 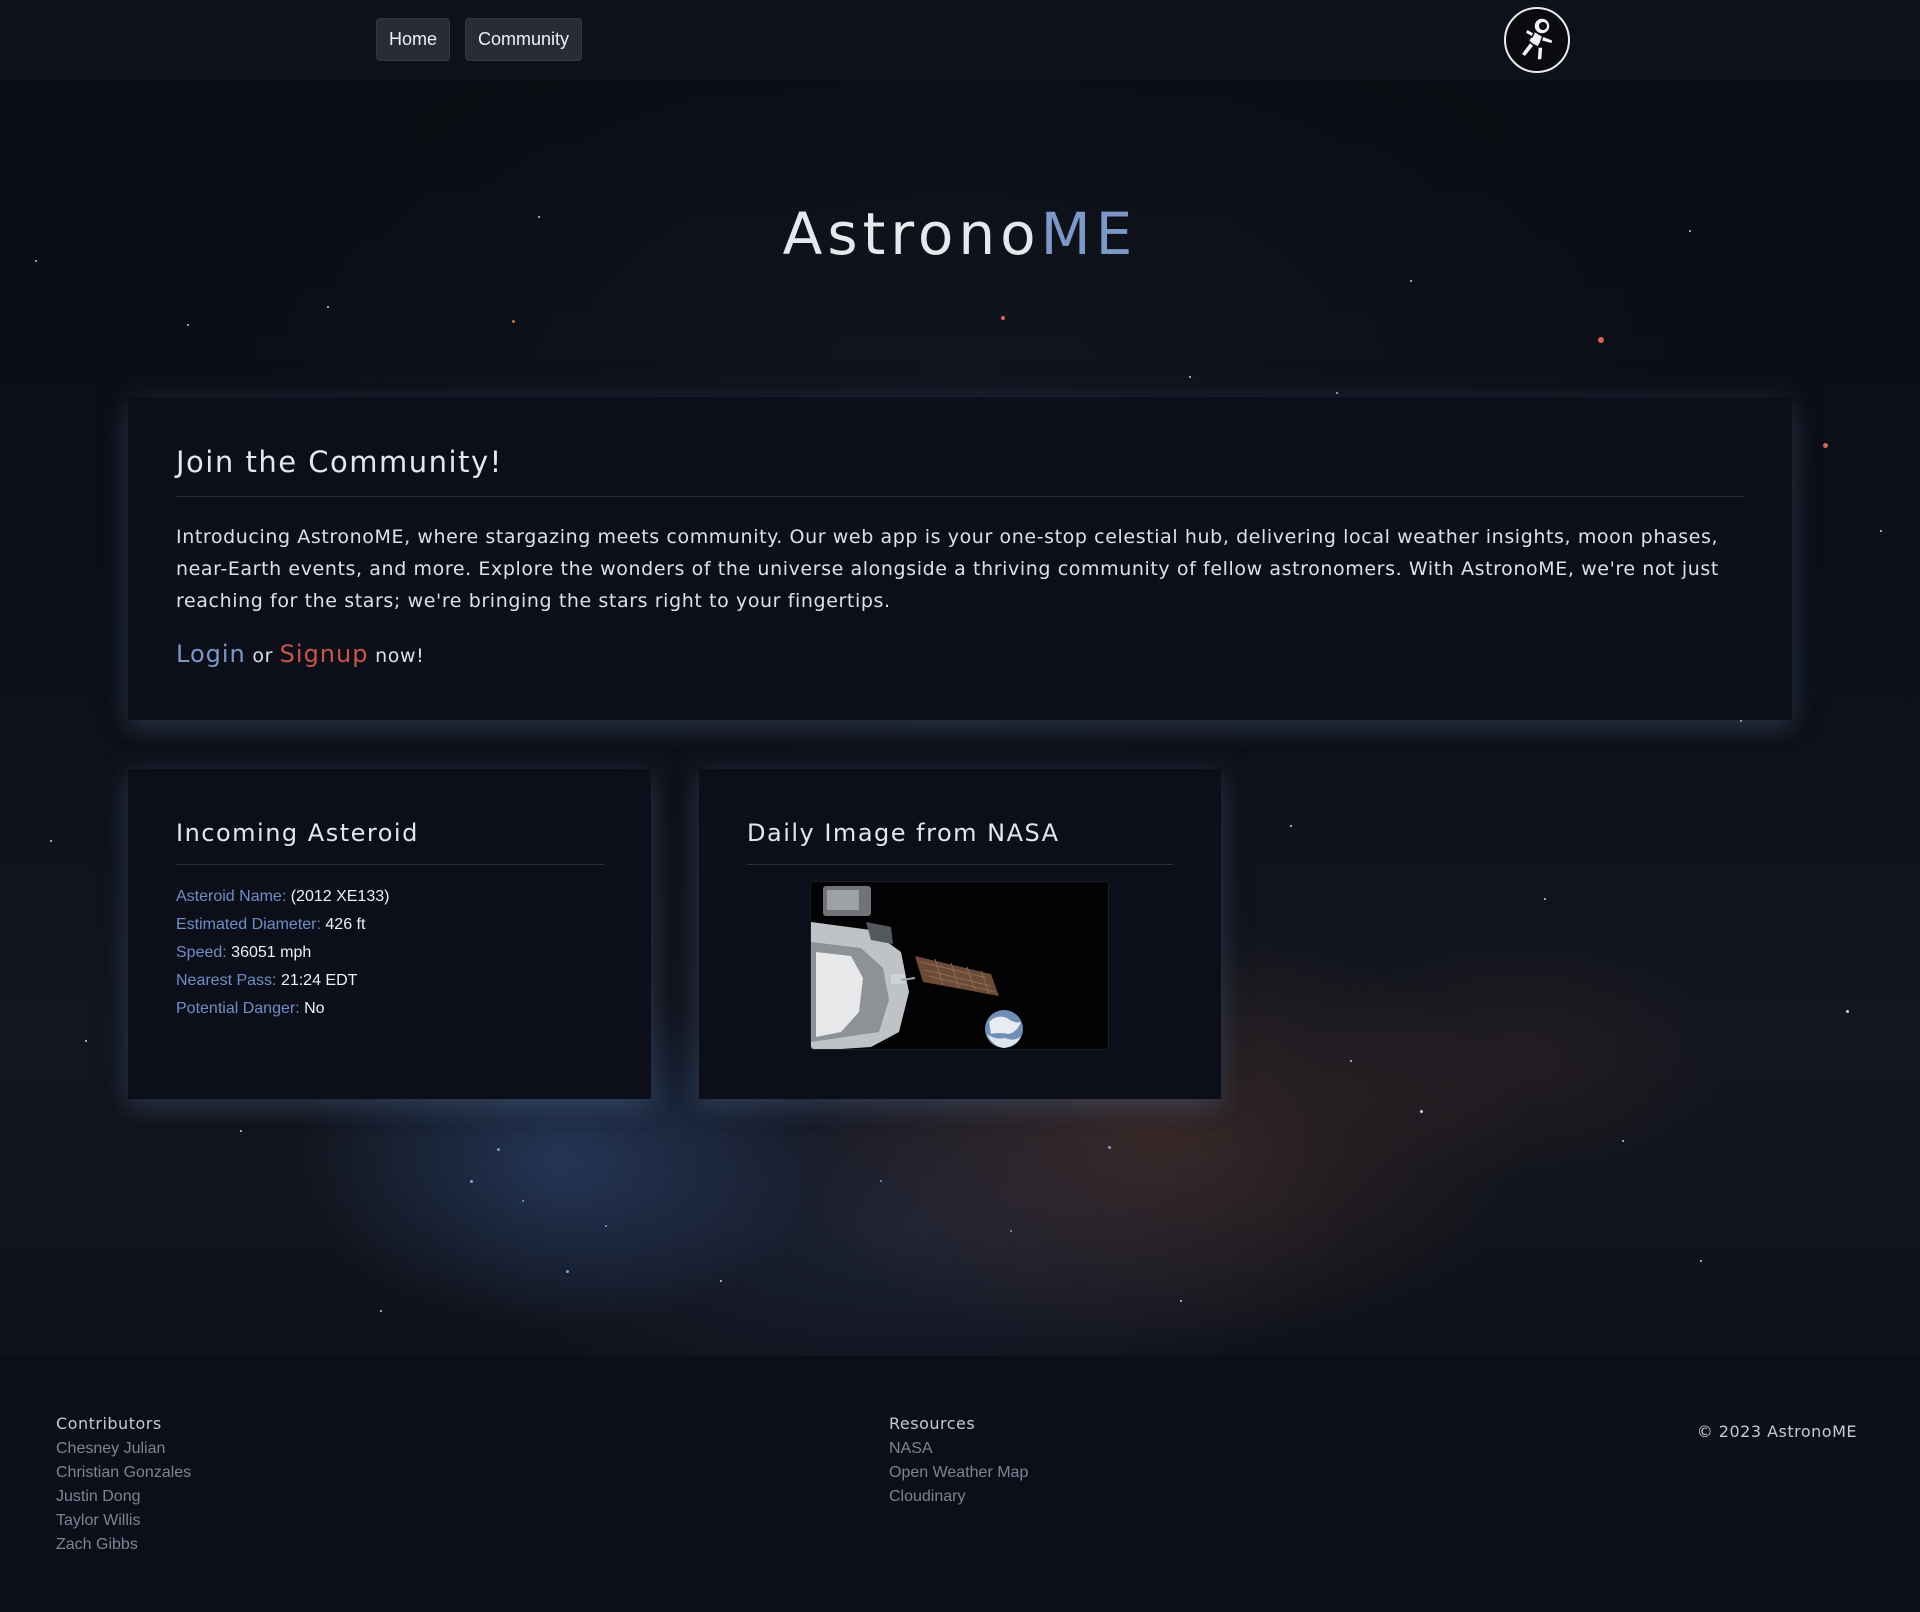 What do you see at coordinates (1089, 234) in the screenshot?
I see `site-title-accent: ME` at bounding box center [1089, 234].